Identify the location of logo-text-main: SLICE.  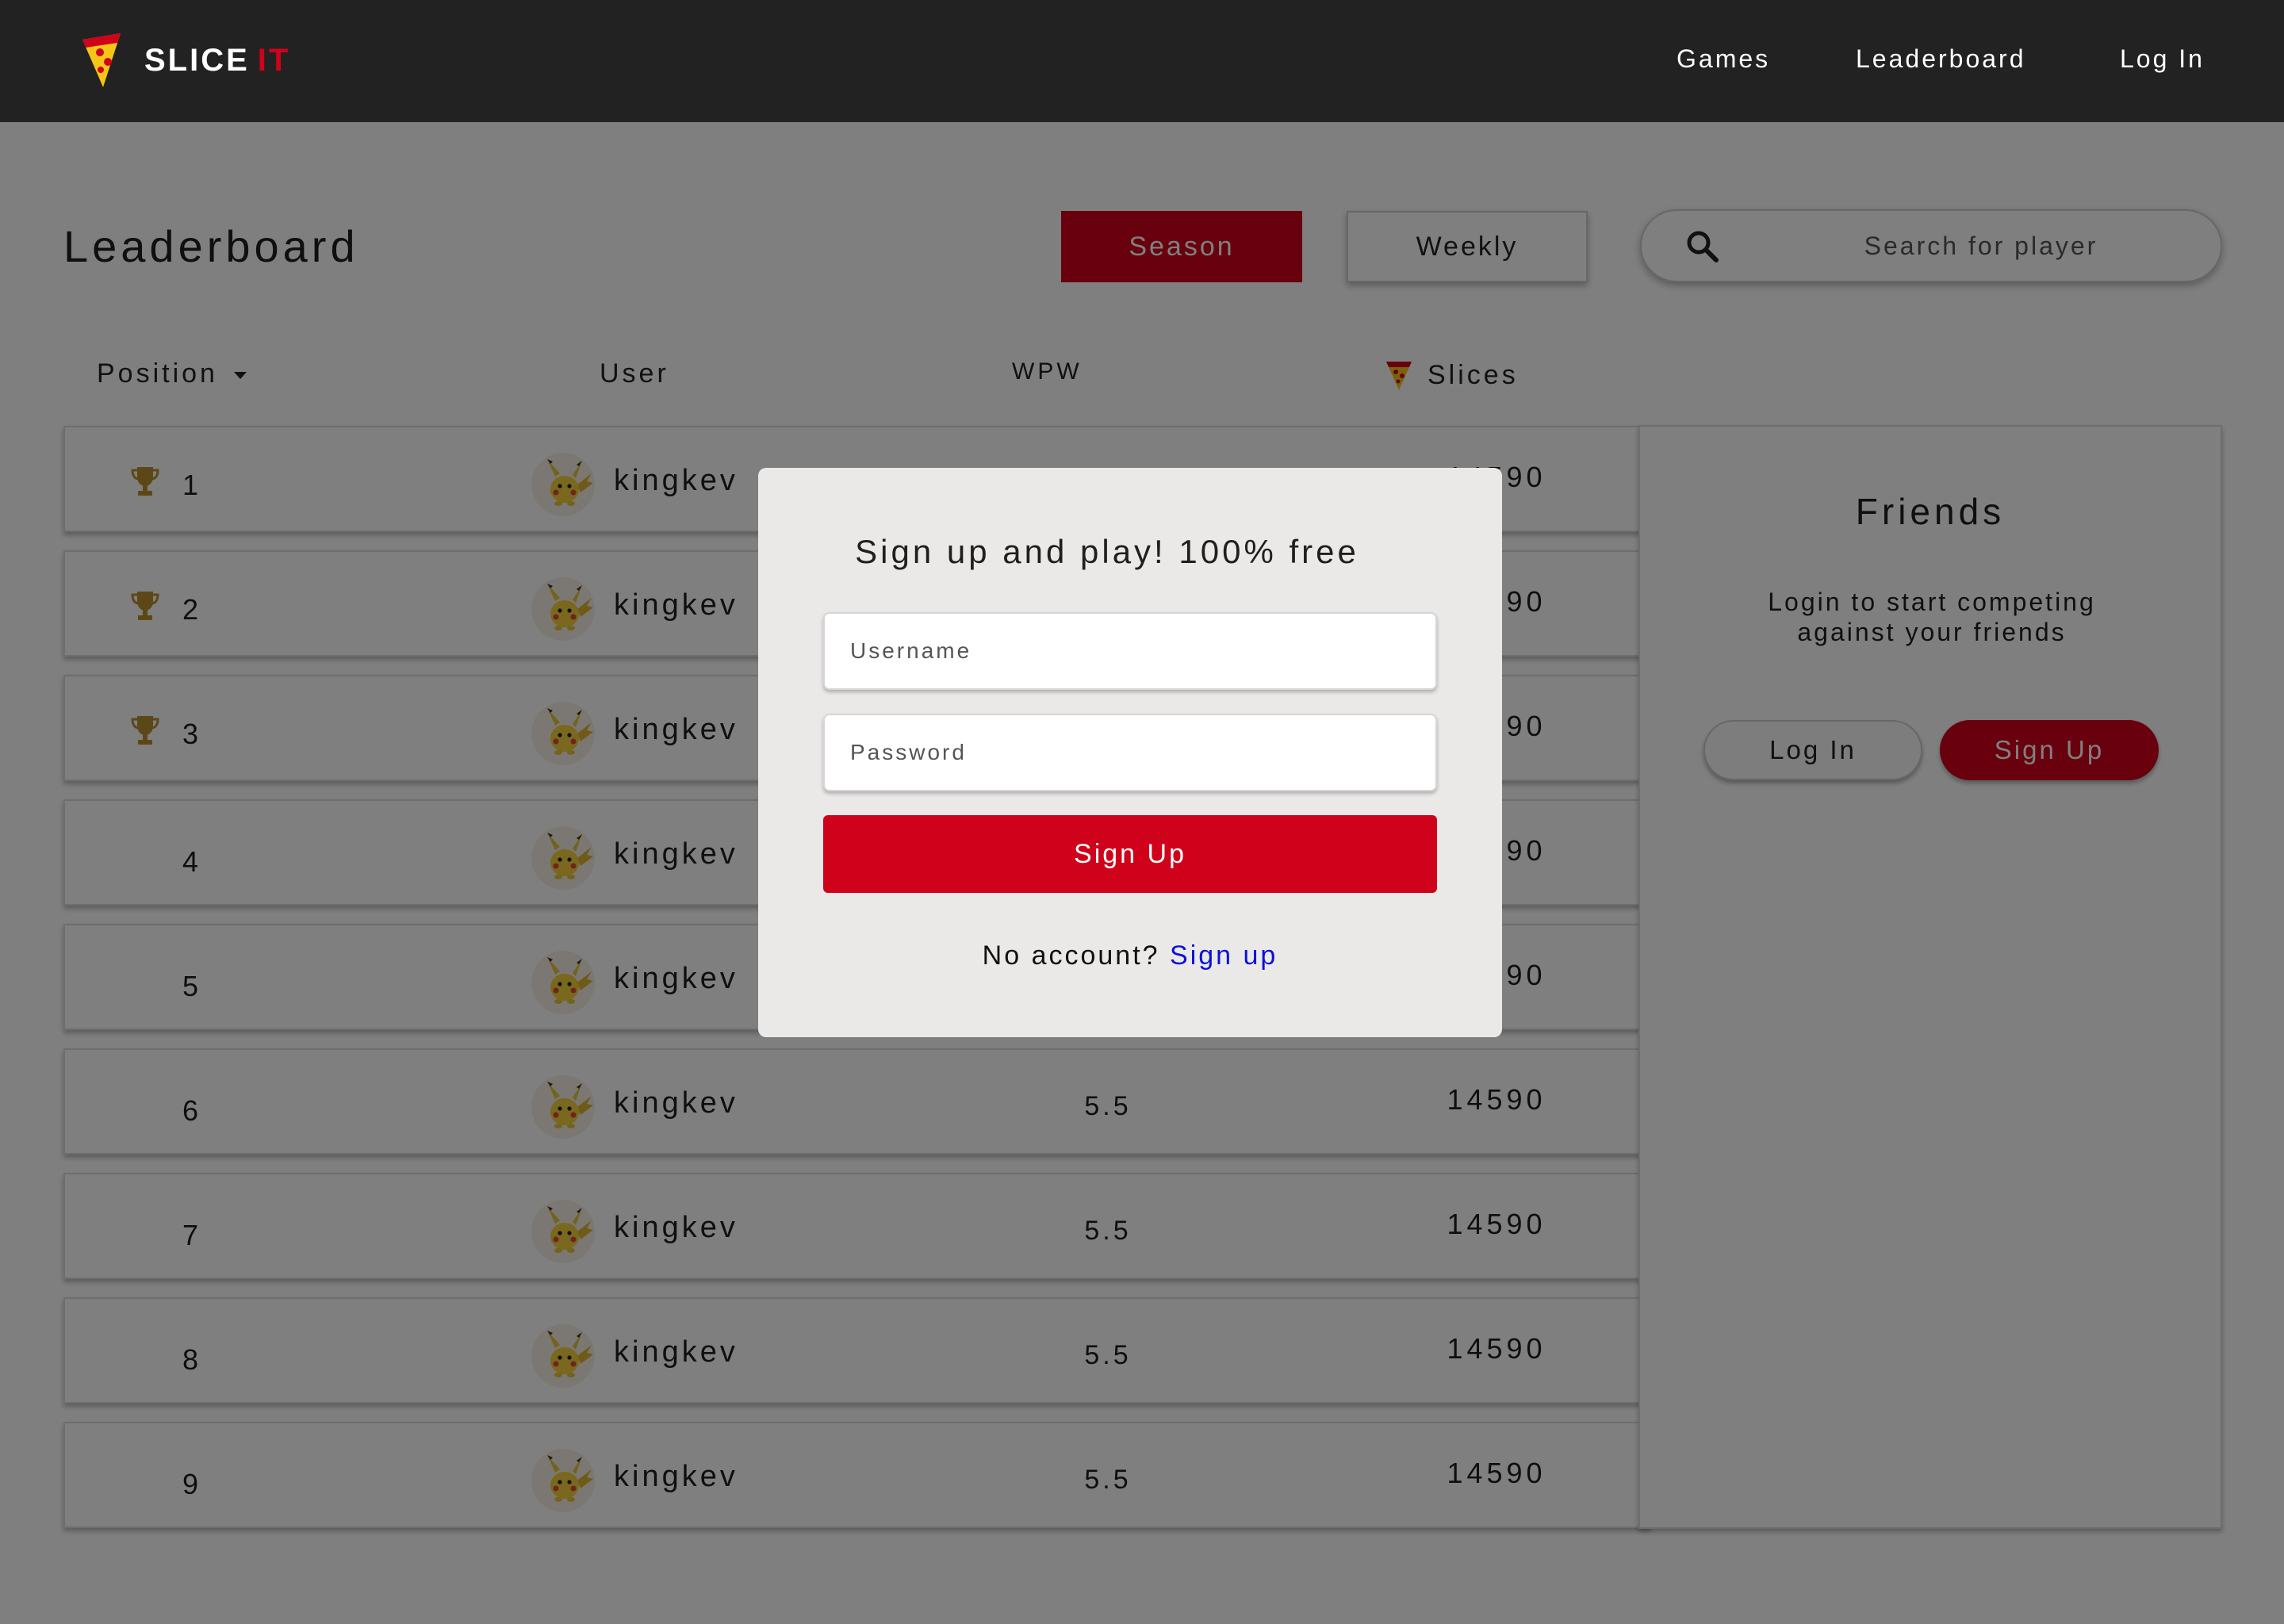
(197, 60).